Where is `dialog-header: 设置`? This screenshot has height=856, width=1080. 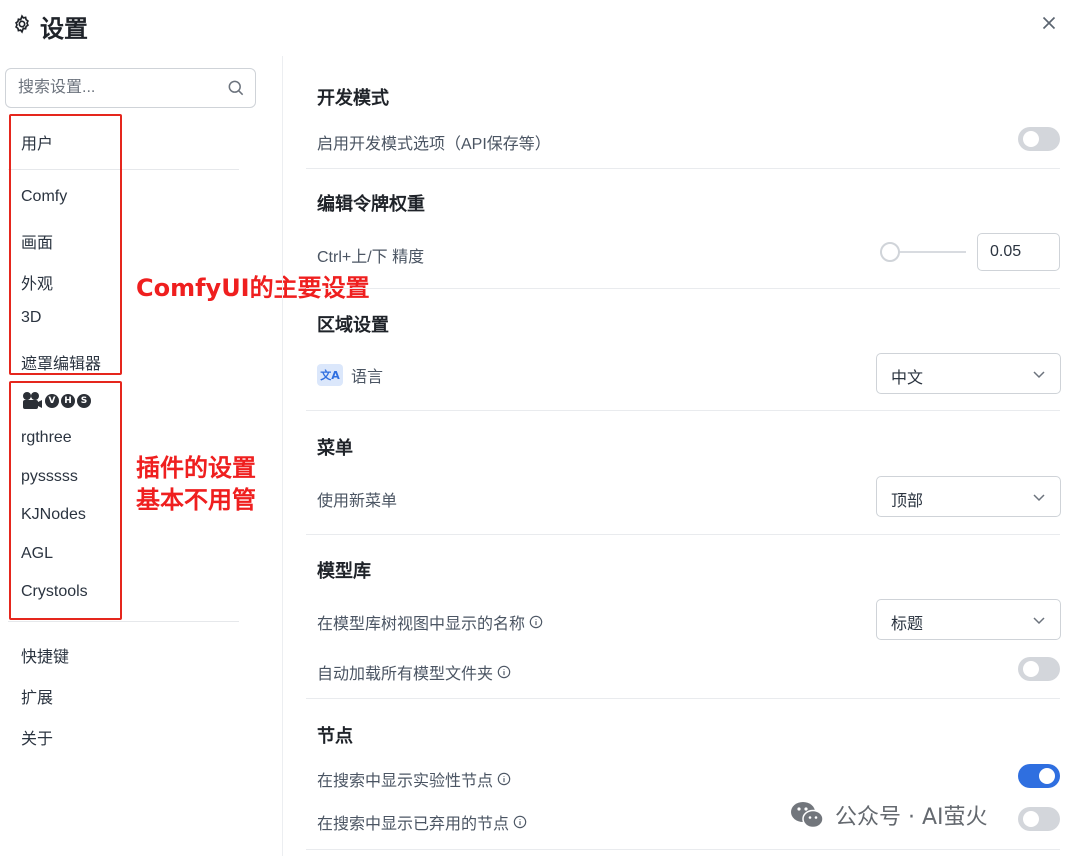
dialog-header: 设置 is located at coordinates (540, 26).